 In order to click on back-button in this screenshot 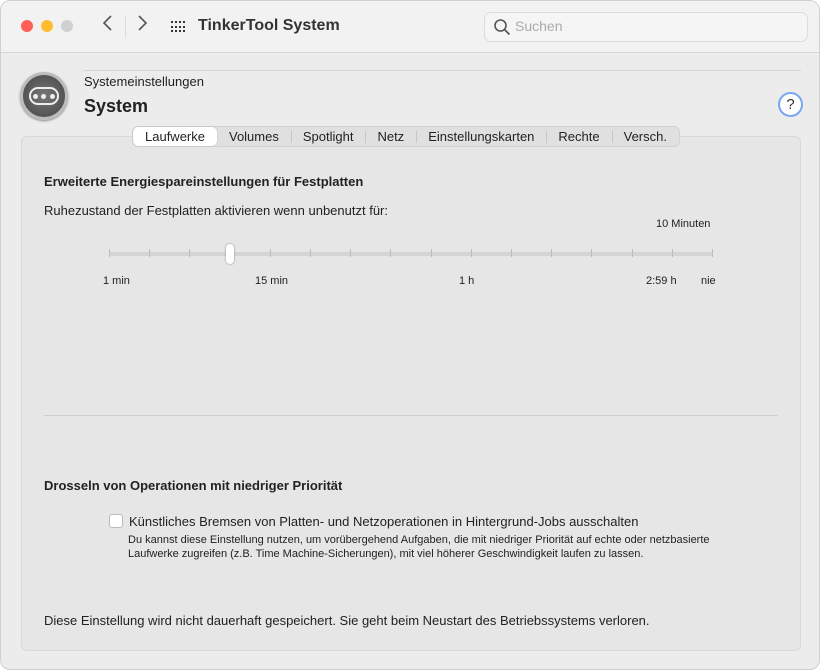, I will do `click(107, 26)`.